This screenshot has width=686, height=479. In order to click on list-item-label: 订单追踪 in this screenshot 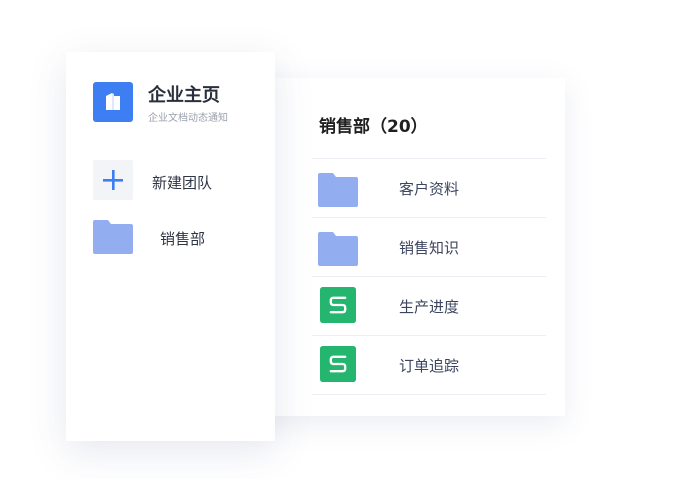, I will do `click(429, 366)`.